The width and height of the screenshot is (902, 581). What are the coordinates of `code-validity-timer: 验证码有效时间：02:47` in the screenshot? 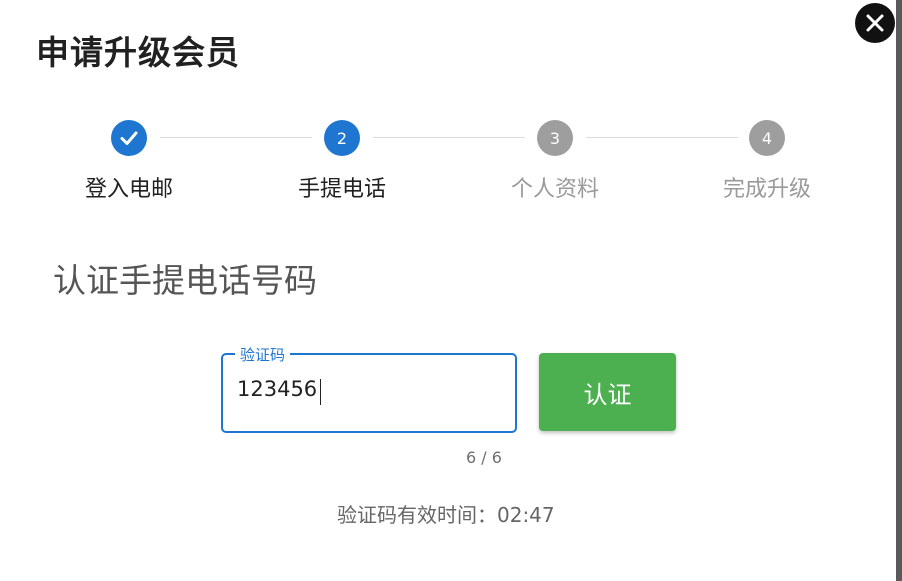 It's located at (446, 515).